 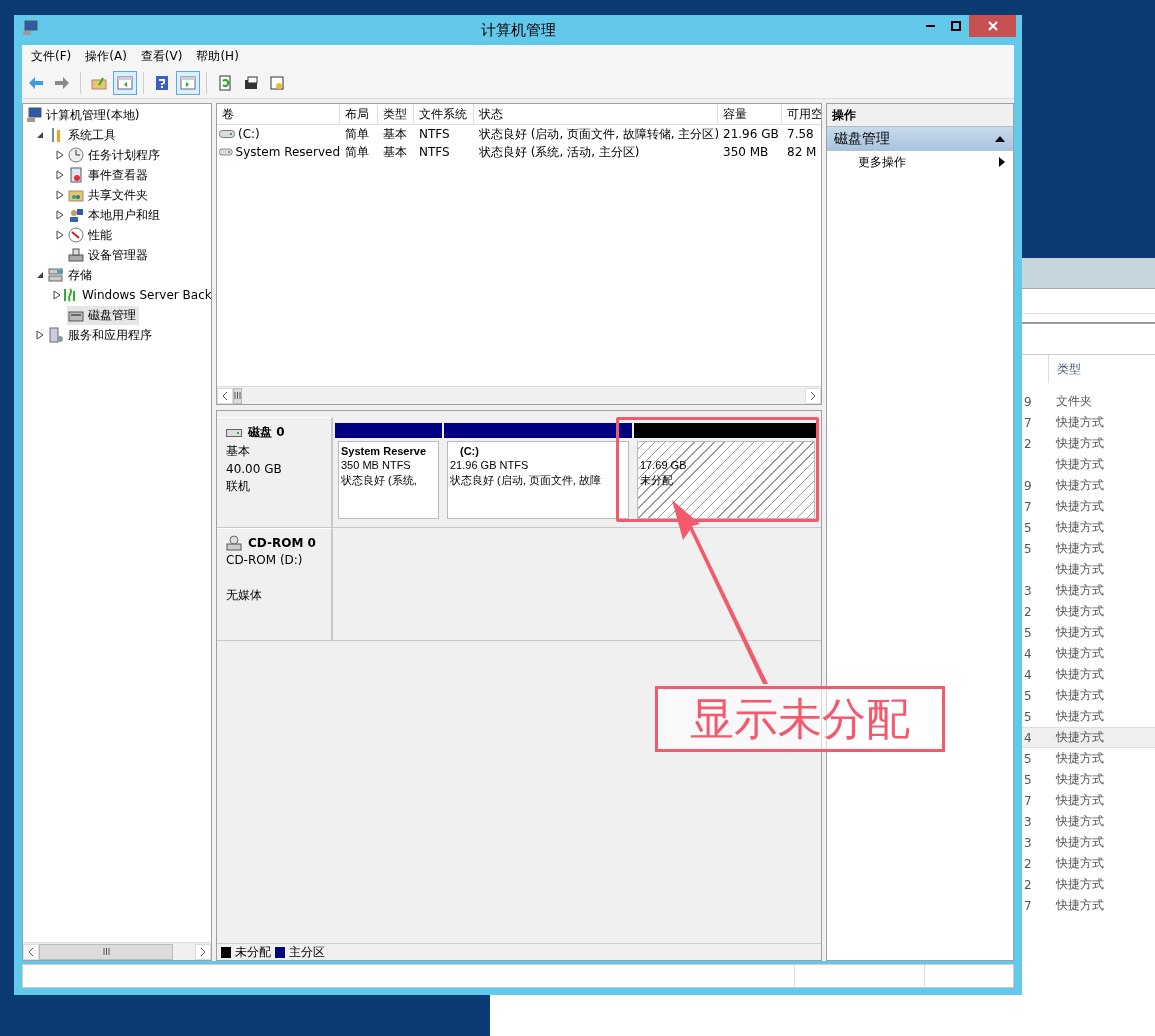 I want to click on partition-block: (C:) 21.96 GB NTFS 状态良好 (启动, 页面文件, 故障, so click(x=538, y=480).